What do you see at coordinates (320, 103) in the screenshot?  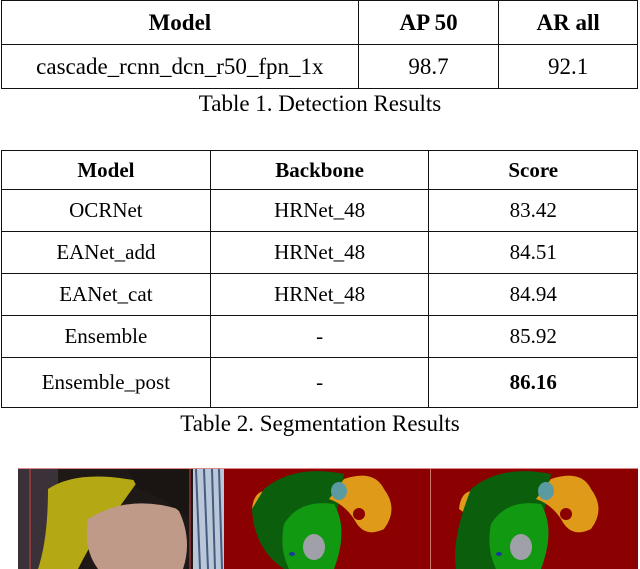 I see `table1-caption: Table 1. Detection Results` at bounding box center [320, 103].